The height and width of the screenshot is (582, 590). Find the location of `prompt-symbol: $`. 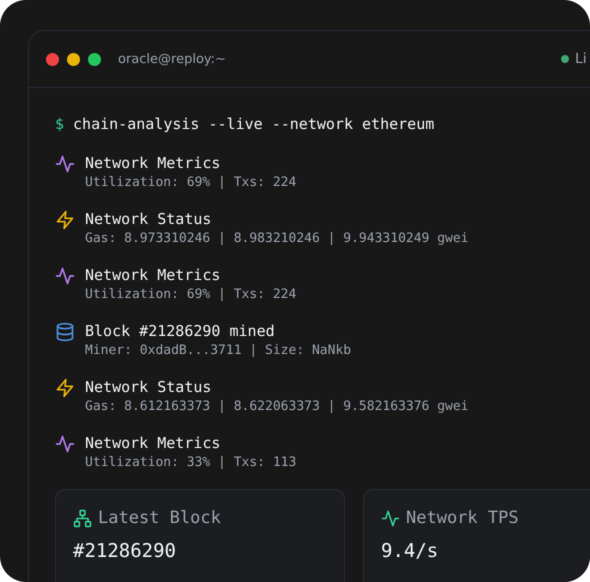

prompt-symbol: $ is located at coordinates (59, 124).